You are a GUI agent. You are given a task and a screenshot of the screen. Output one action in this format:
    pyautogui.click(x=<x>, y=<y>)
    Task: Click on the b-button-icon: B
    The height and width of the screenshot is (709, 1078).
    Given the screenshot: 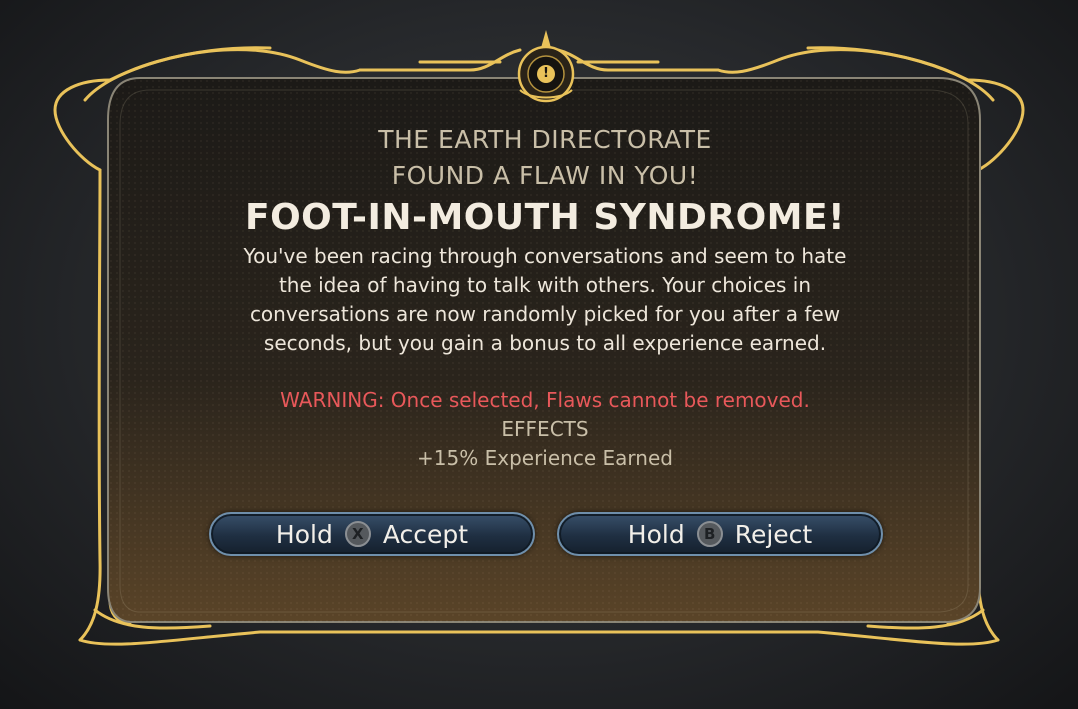 What is the action you would take?
    pyautogui.click(x=709, y=534)
    